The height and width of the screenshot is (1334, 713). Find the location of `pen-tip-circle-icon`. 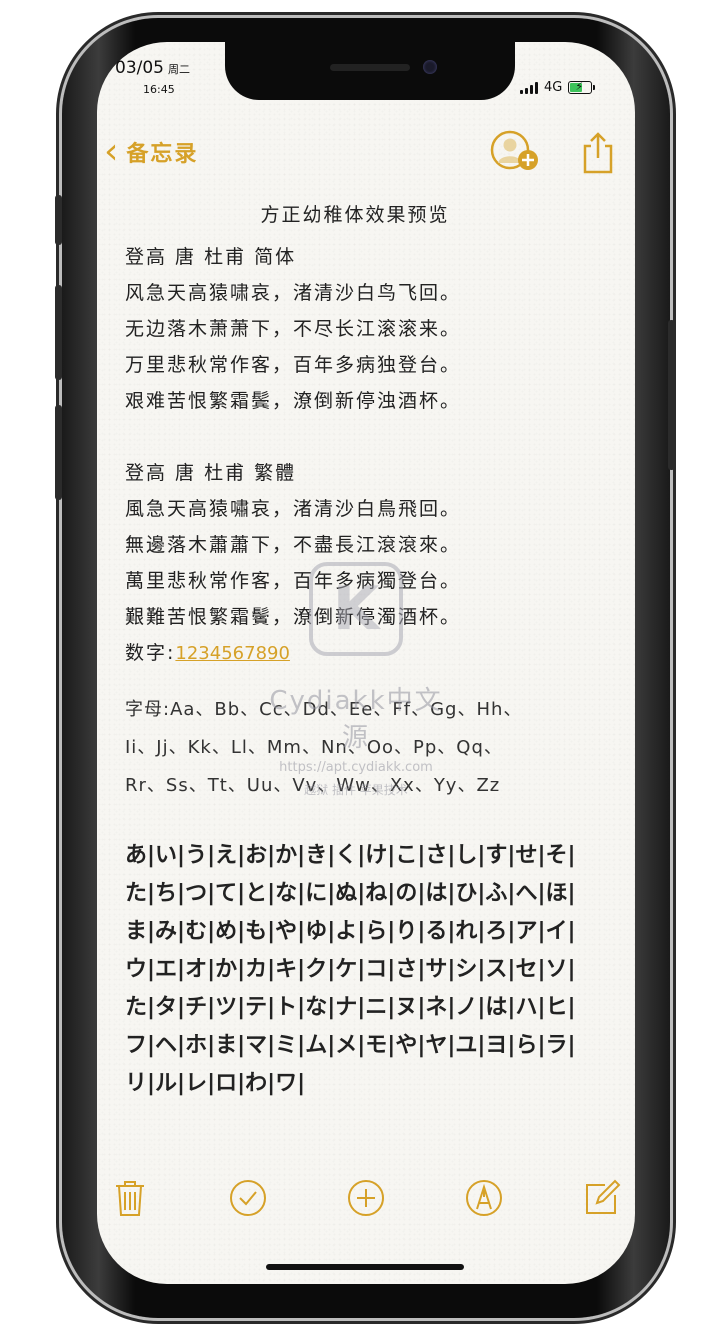

pen-tip-circle-icon is located at coordinates (484, 1198).